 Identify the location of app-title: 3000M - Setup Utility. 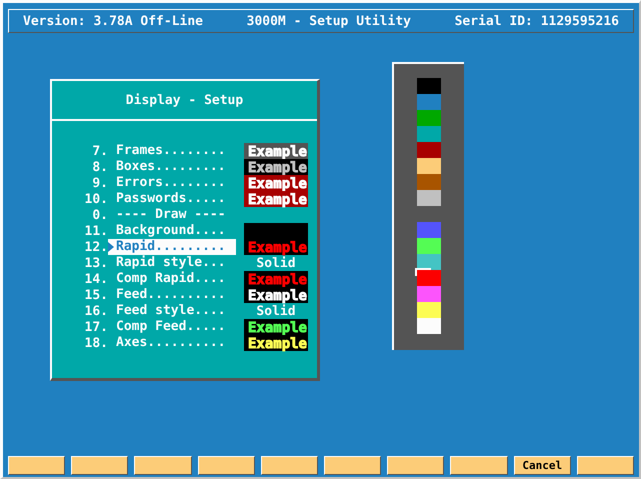
(328, 21).